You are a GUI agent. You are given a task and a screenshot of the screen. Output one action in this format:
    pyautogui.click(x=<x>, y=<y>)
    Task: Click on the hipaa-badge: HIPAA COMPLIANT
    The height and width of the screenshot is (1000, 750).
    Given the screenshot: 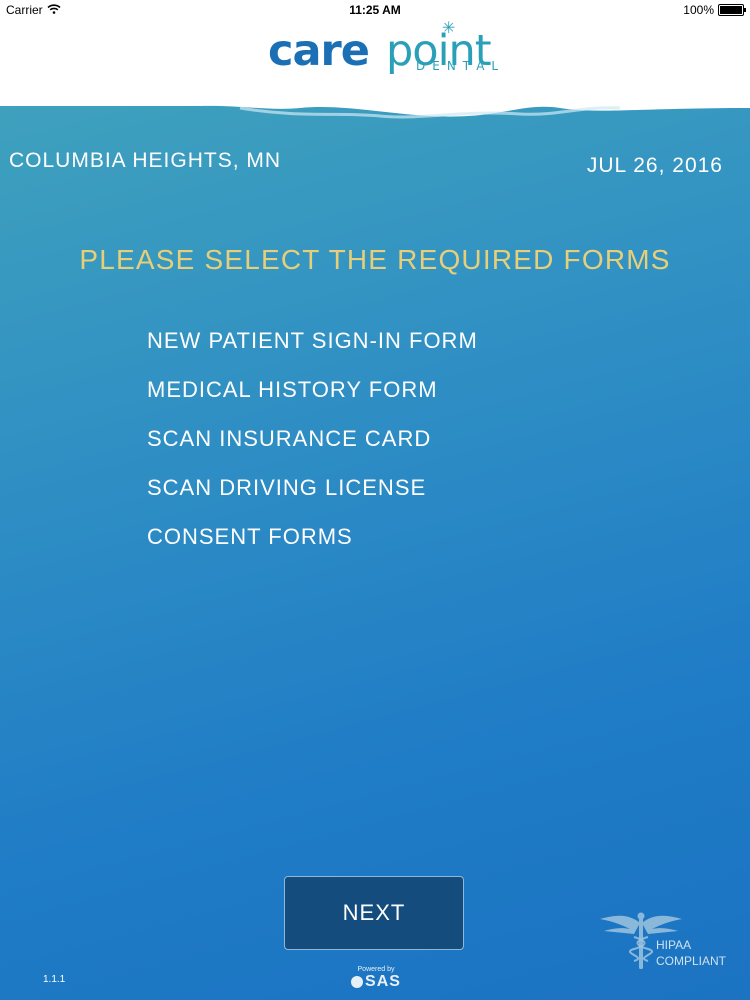 What is the action you would take?
    pyautogui.click(x=668, y=944)
    